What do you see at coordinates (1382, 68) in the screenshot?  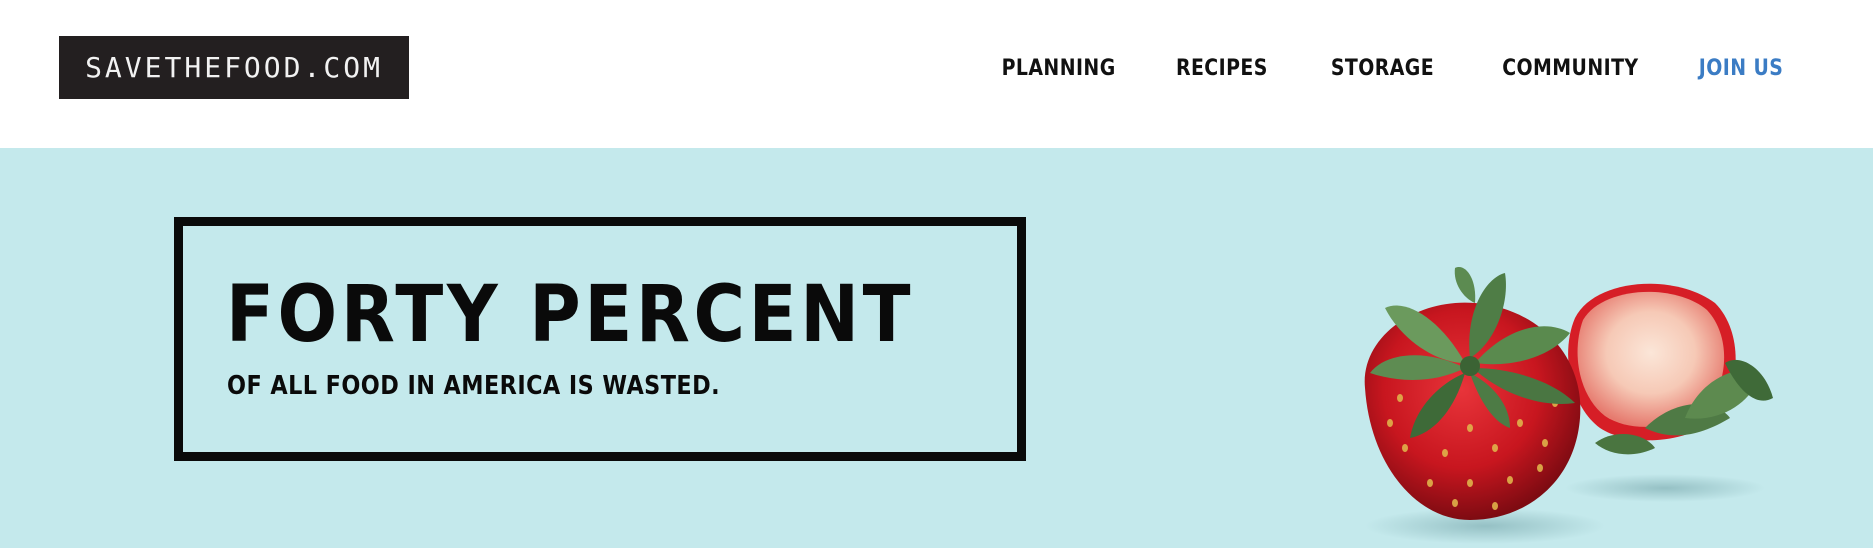 I see `nav-storage: STORAGE` at bounding box center [1382, 68].